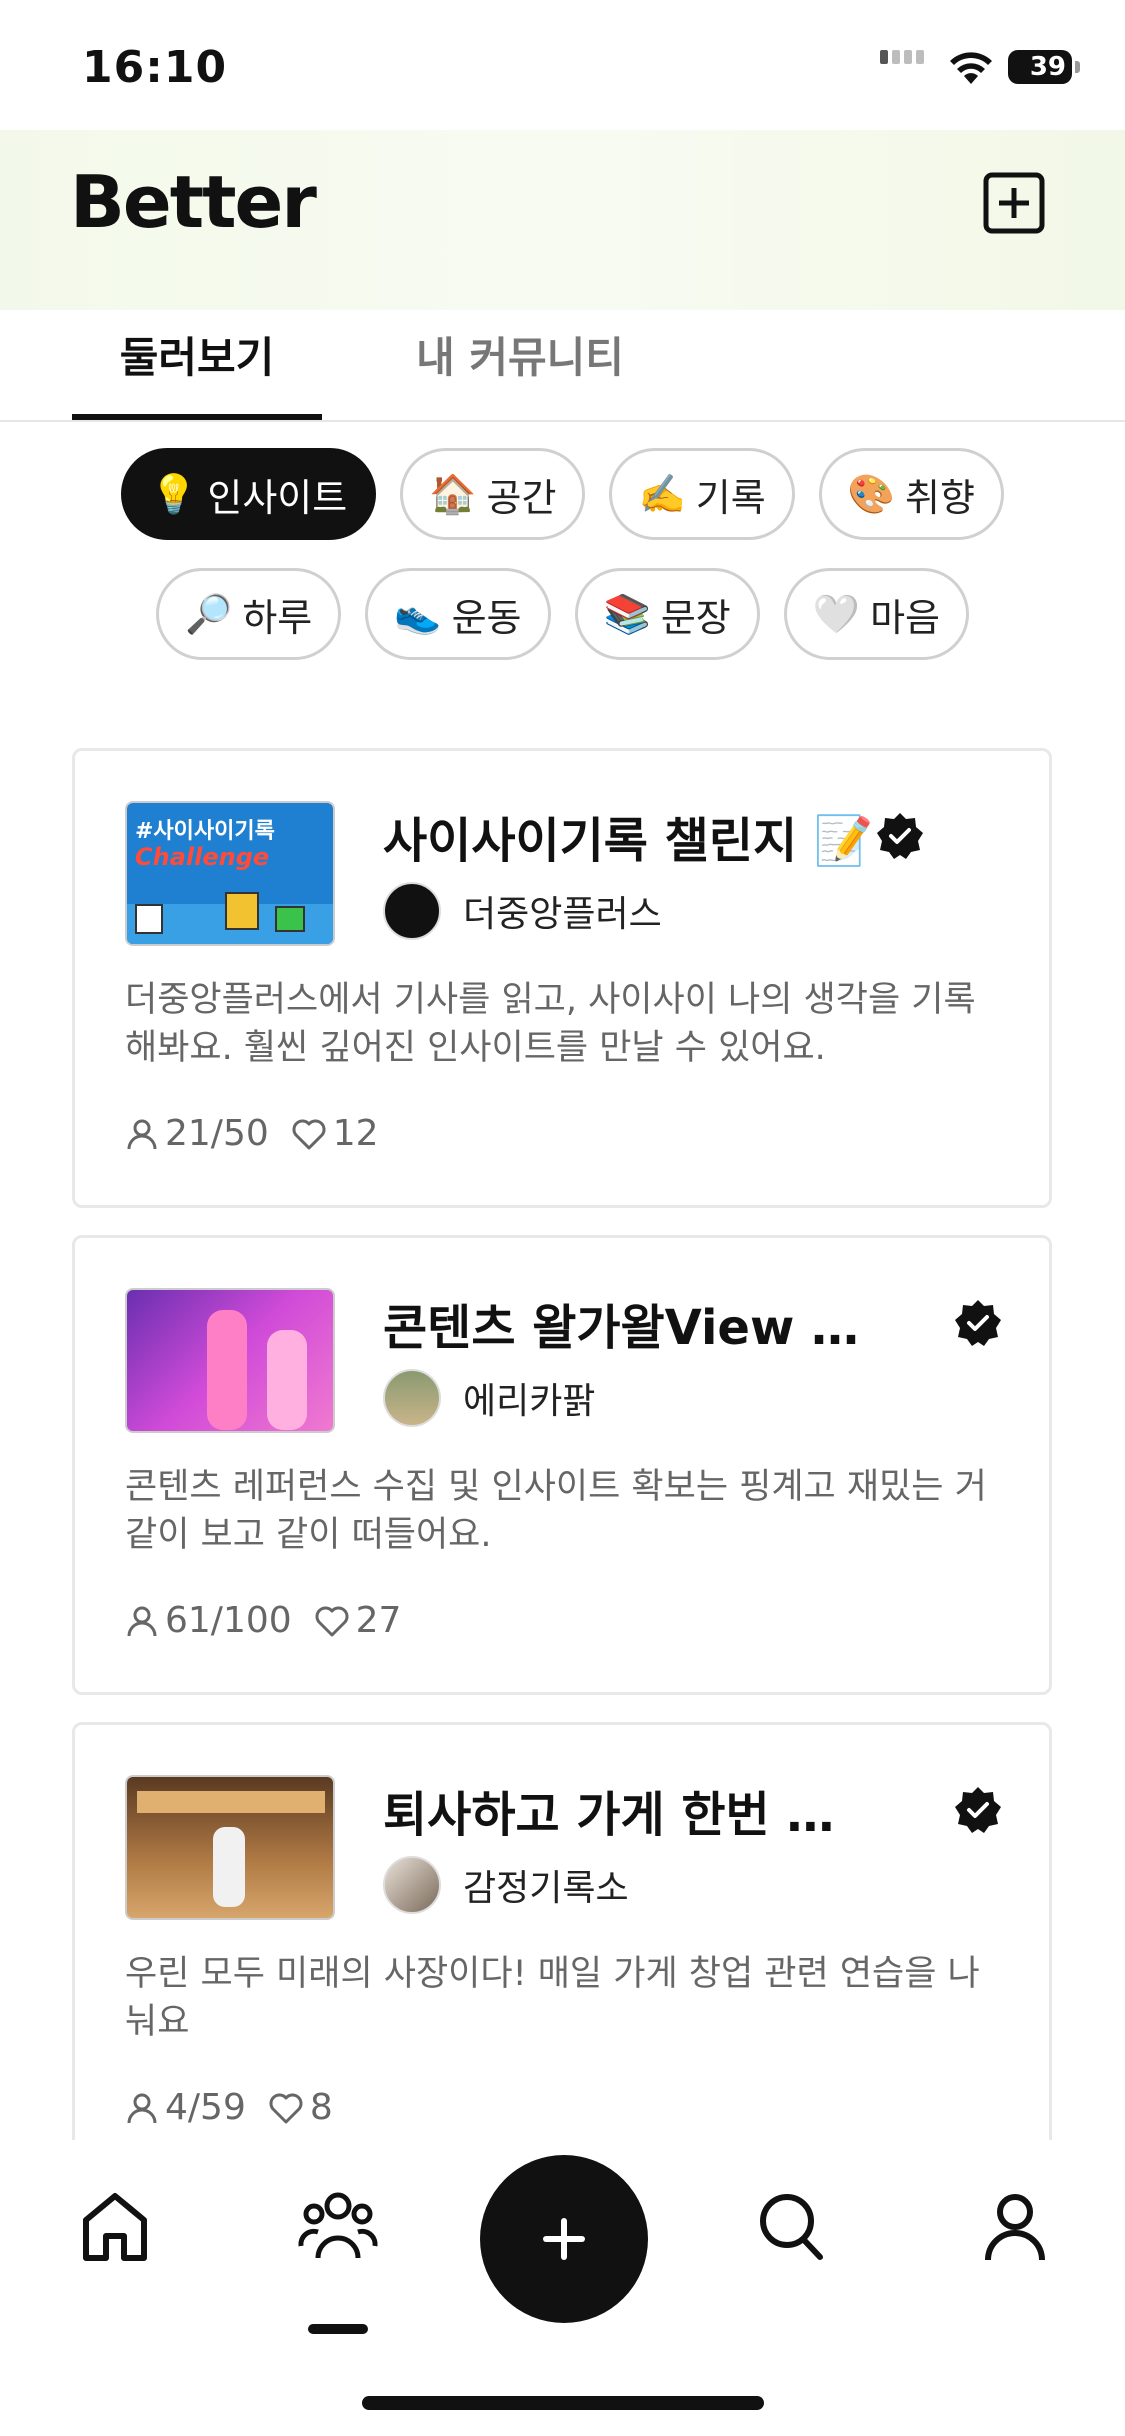  I want to click on chip-taste: 🎨 취향, so click(911, 494).